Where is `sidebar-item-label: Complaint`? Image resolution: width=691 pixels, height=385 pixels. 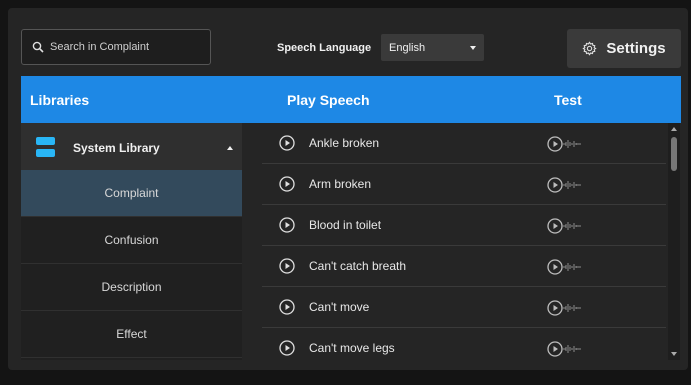
sidebar-item-label: Complaint is located at coordinates (131, 193).